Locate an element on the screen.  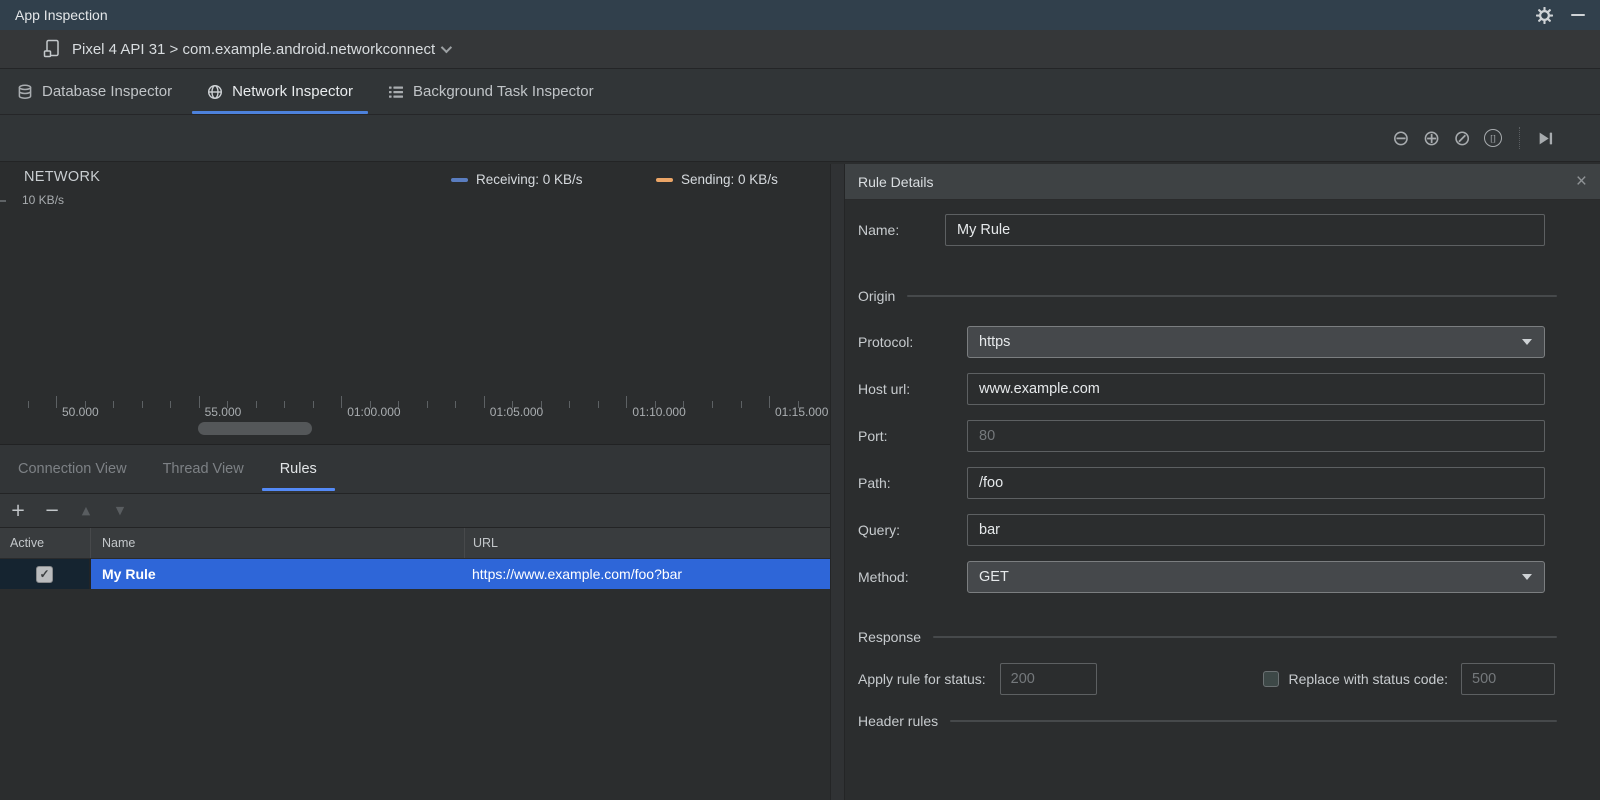
apply-status-input is located at coordinates (1048, 679).